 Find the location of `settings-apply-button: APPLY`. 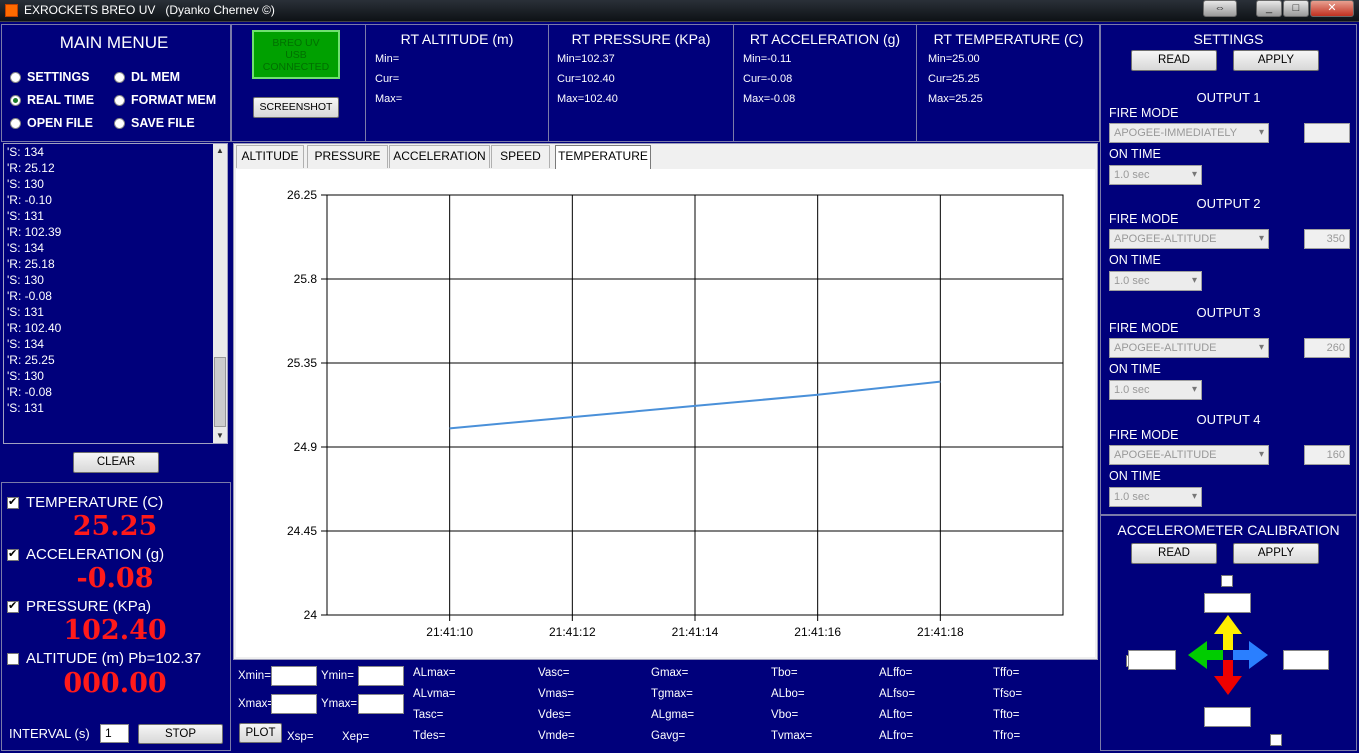

settings-apply-button: APPLY is located at coordinates (1276, 60).